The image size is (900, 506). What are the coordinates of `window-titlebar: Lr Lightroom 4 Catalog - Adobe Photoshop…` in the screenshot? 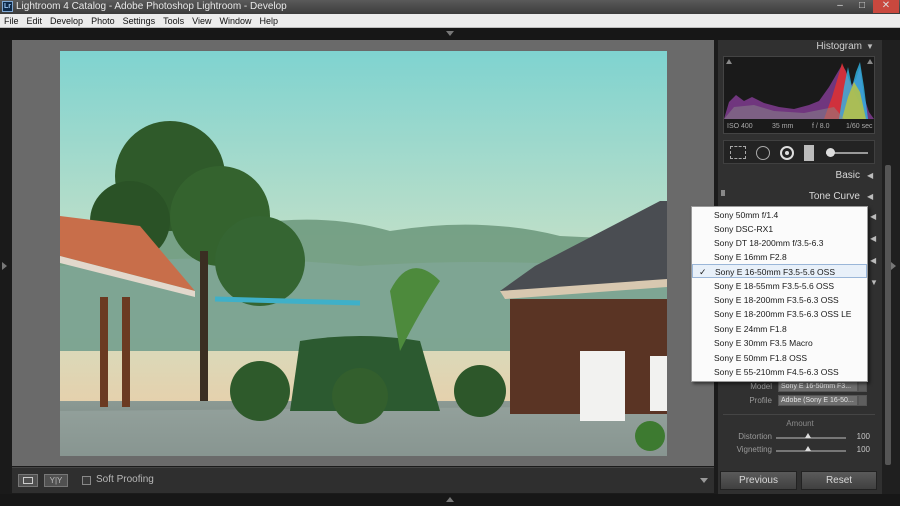 It's located at (450, 7).